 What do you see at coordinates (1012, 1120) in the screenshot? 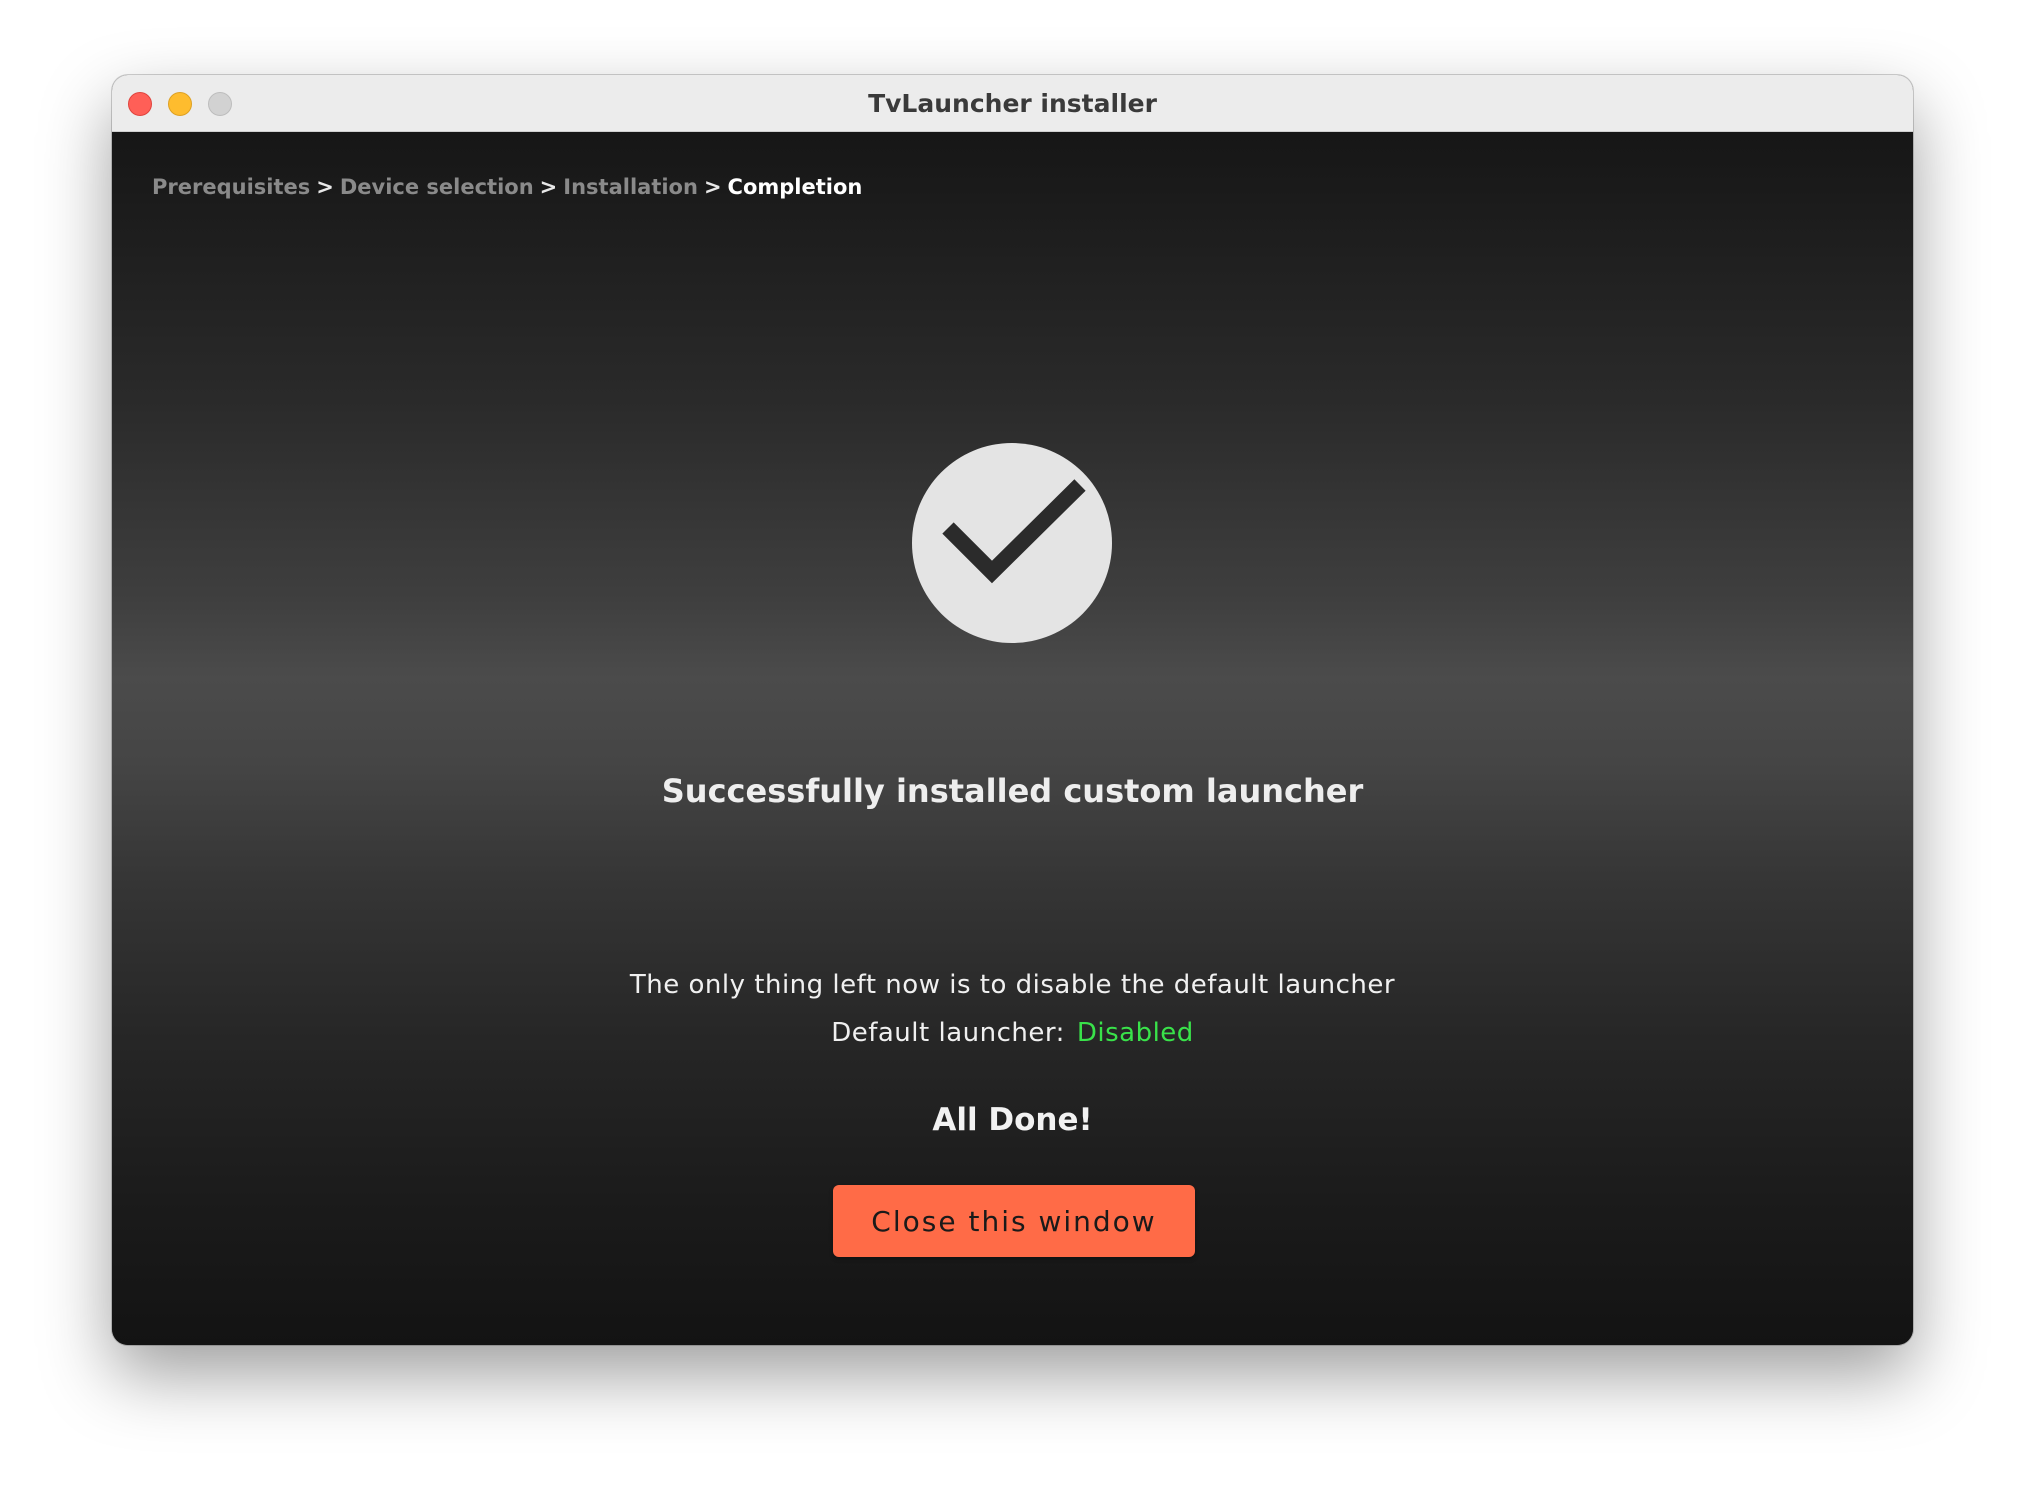
I see `all-done-text: All Done!` at bounding box center [1012, 1120].